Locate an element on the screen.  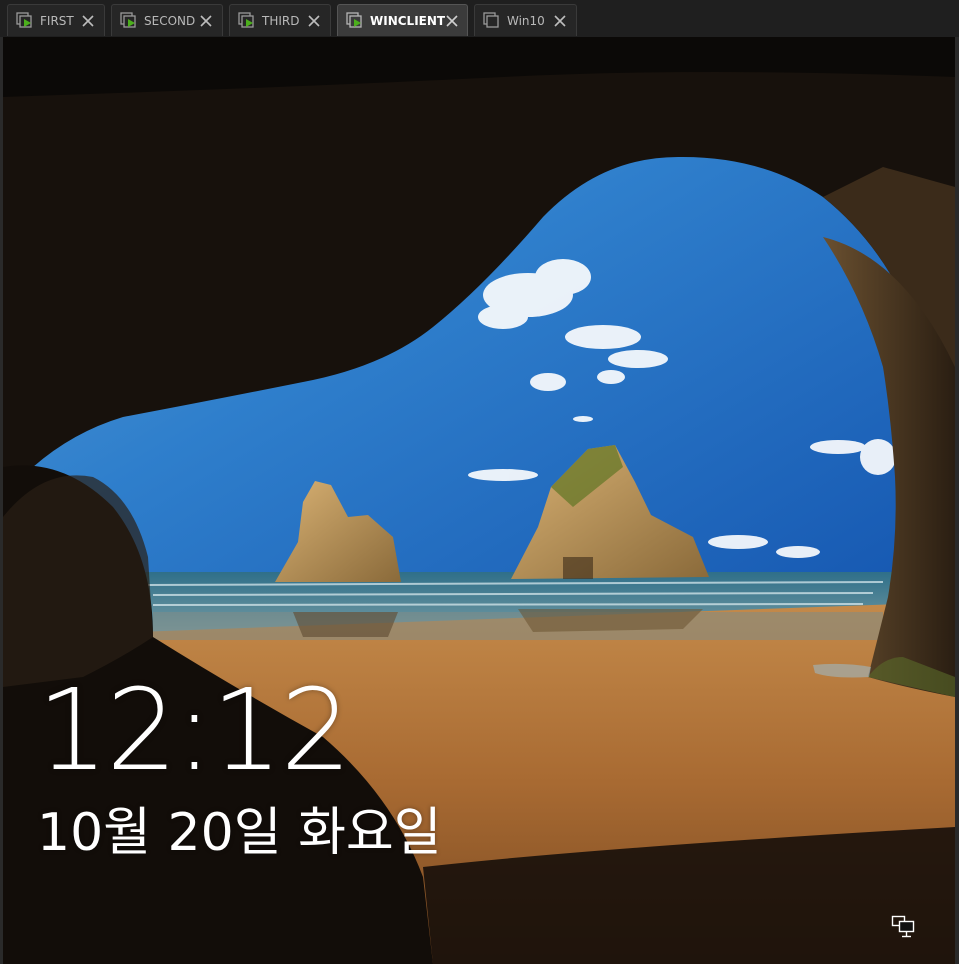
tab-label: THIRD is located at coordinates (281, 20).